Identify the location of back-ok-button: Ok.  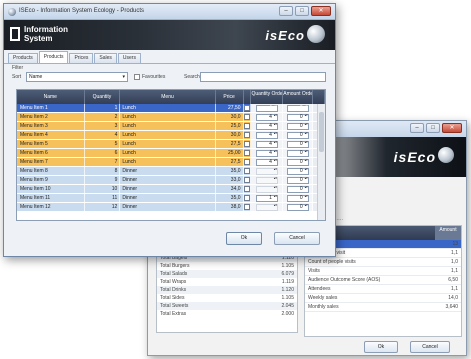
(381, 347).